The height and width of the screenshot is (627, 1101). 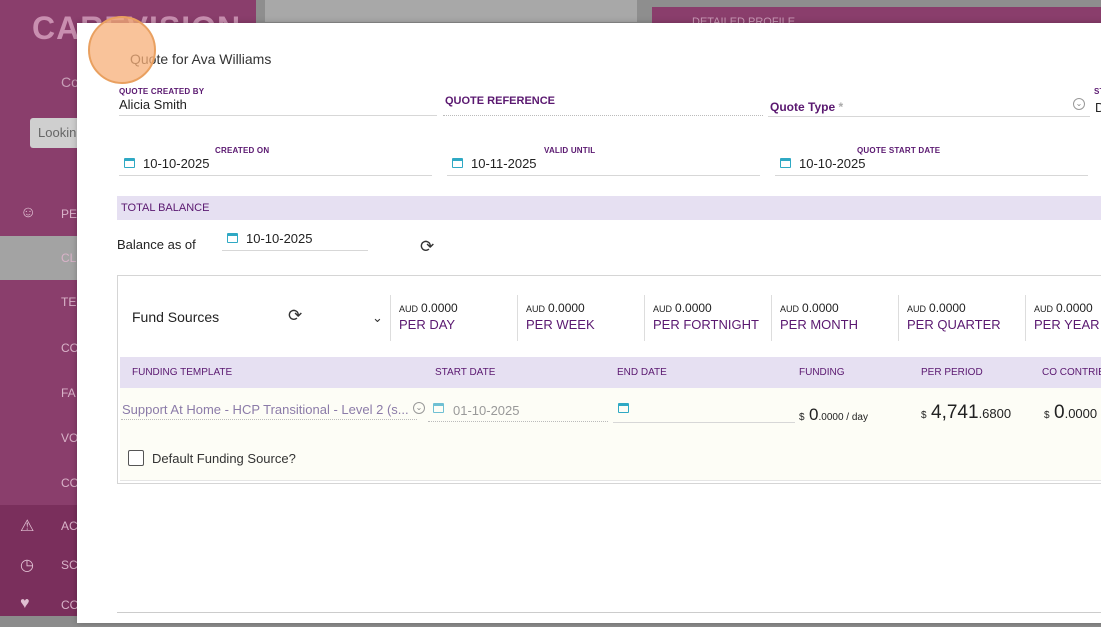 I want to click on fund-sources-title: Fund Sources, so click(x=176, y=317).